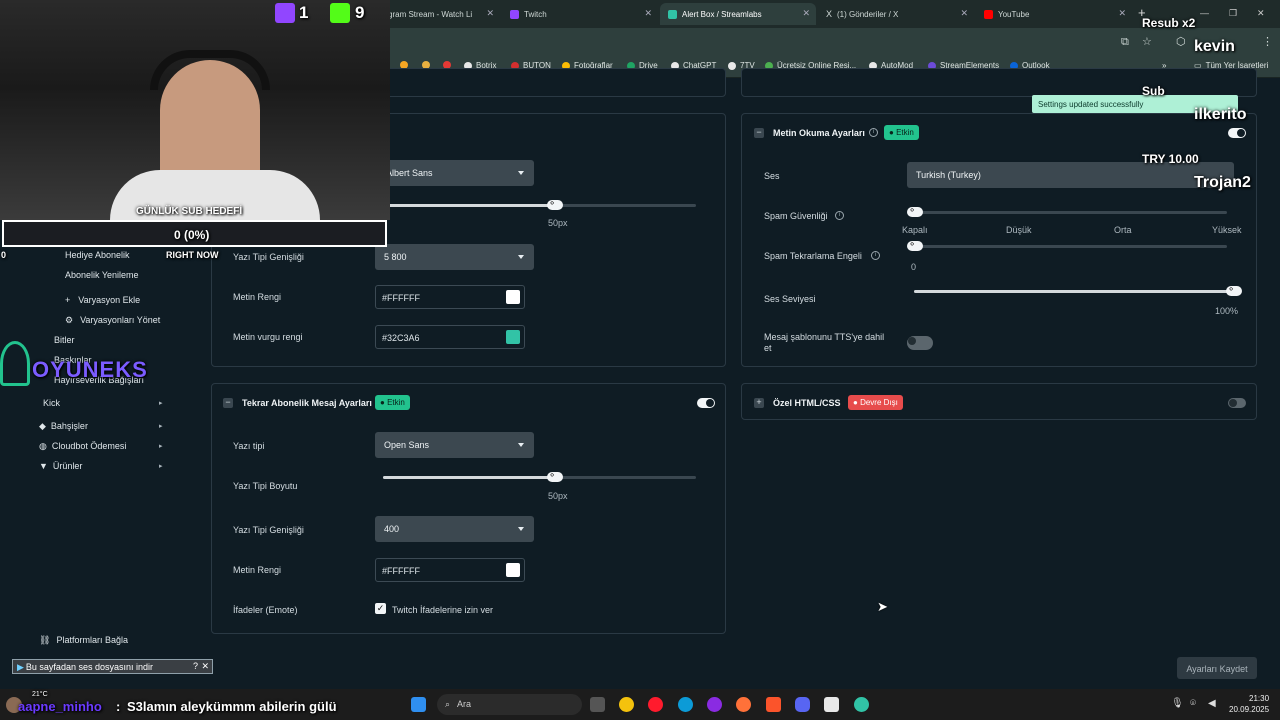  I want to click on tab-stream: gram Stream - Watch Li ✕, so click(440, 14).